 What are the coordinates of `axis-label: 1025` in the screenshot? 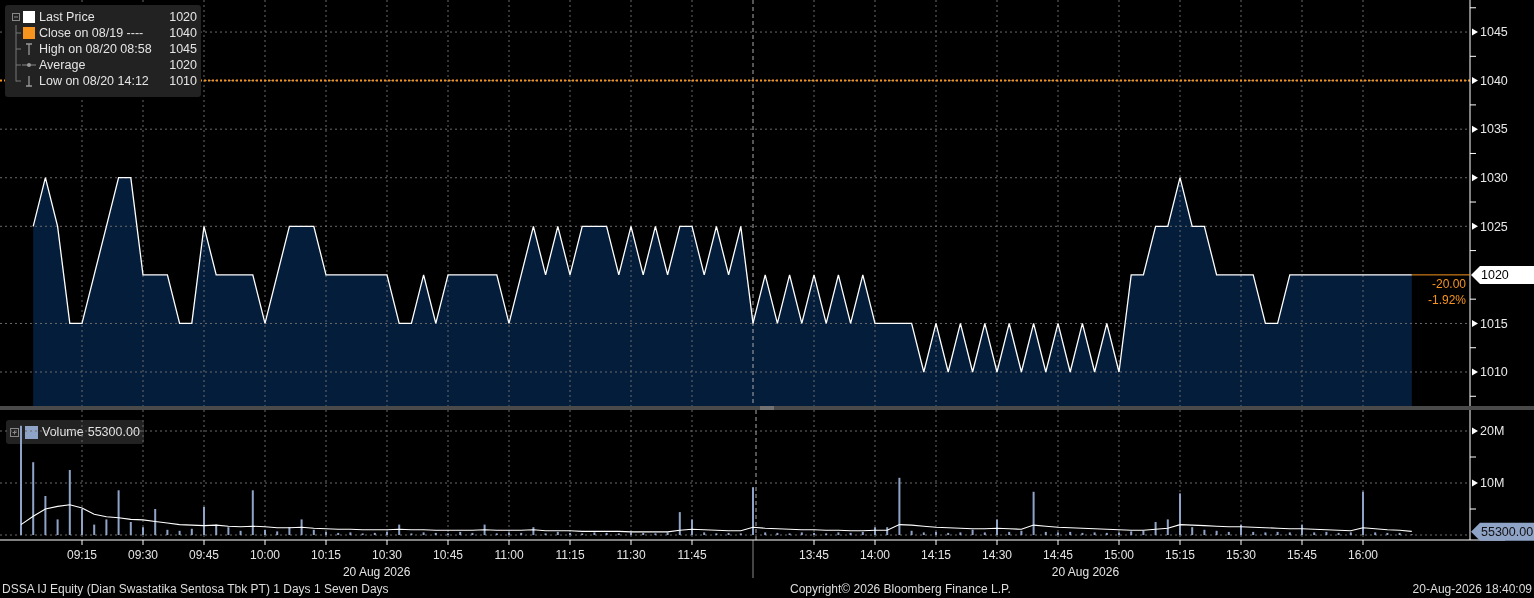 It's located at (1494, 226).